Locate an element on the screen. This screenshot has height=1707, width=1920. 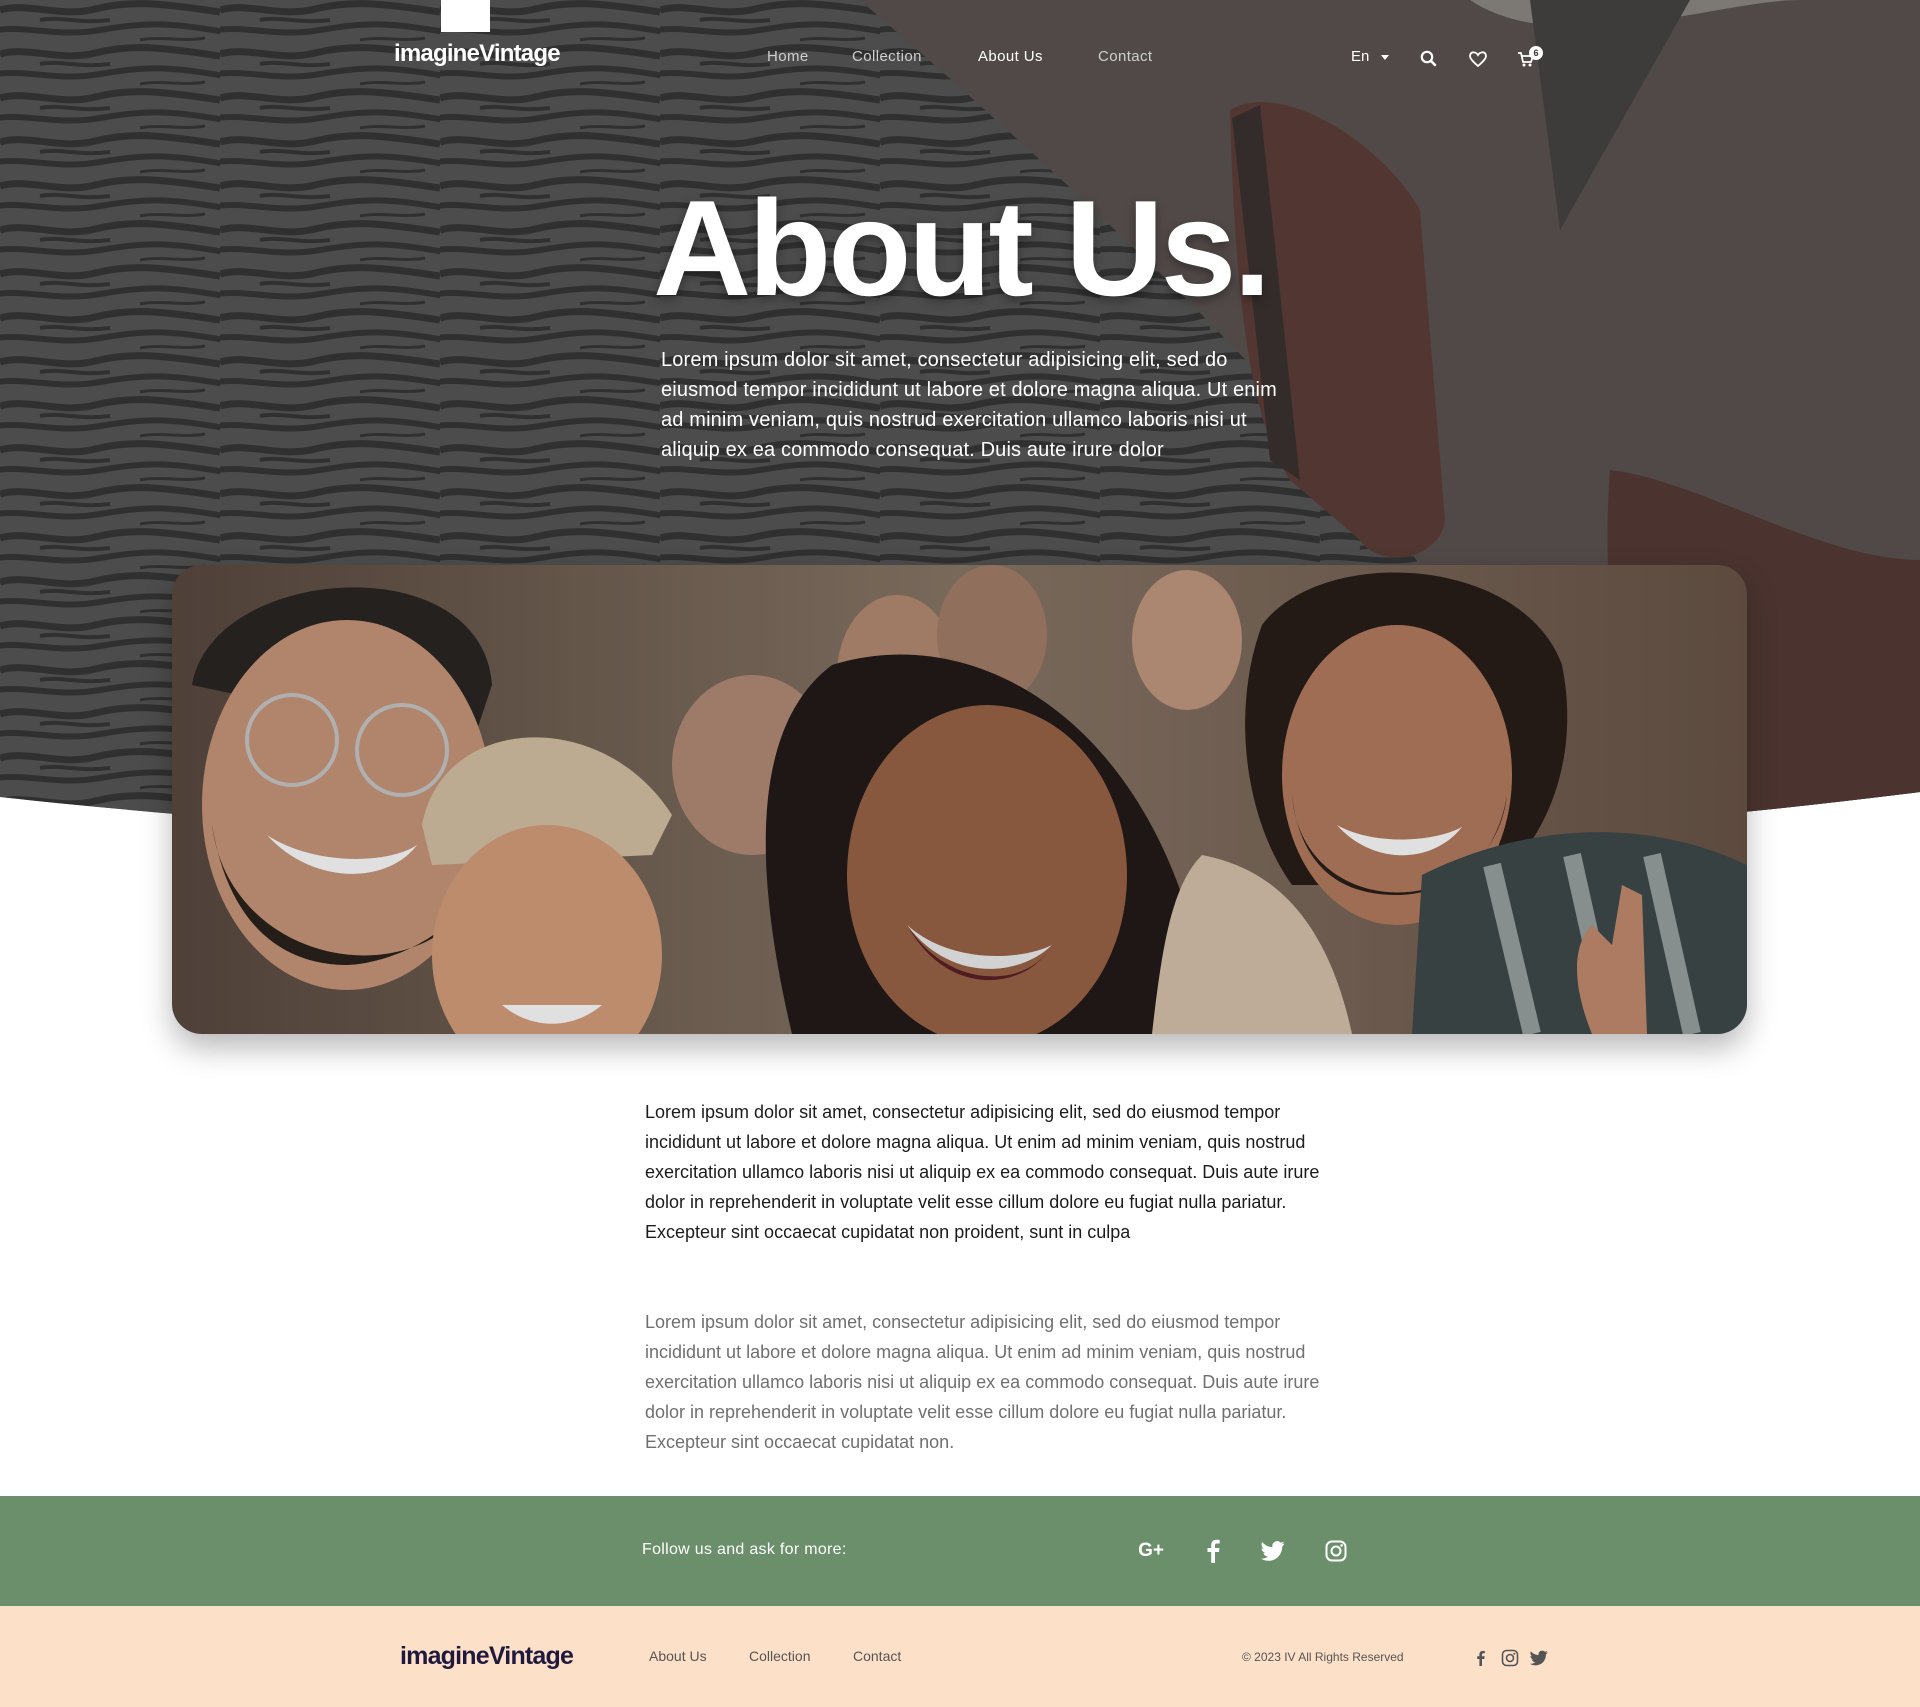
nav-item-about-us: About Us is located at coordinates (1010, 56).